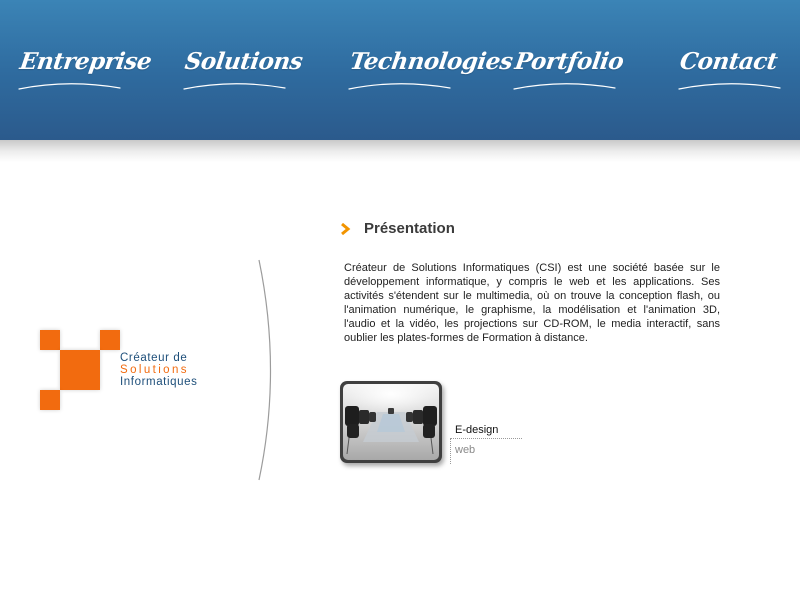  What do you see at coordinates (265, 370) in the screenshot?
I see `curved-divider` at bounding box center [265, 370].